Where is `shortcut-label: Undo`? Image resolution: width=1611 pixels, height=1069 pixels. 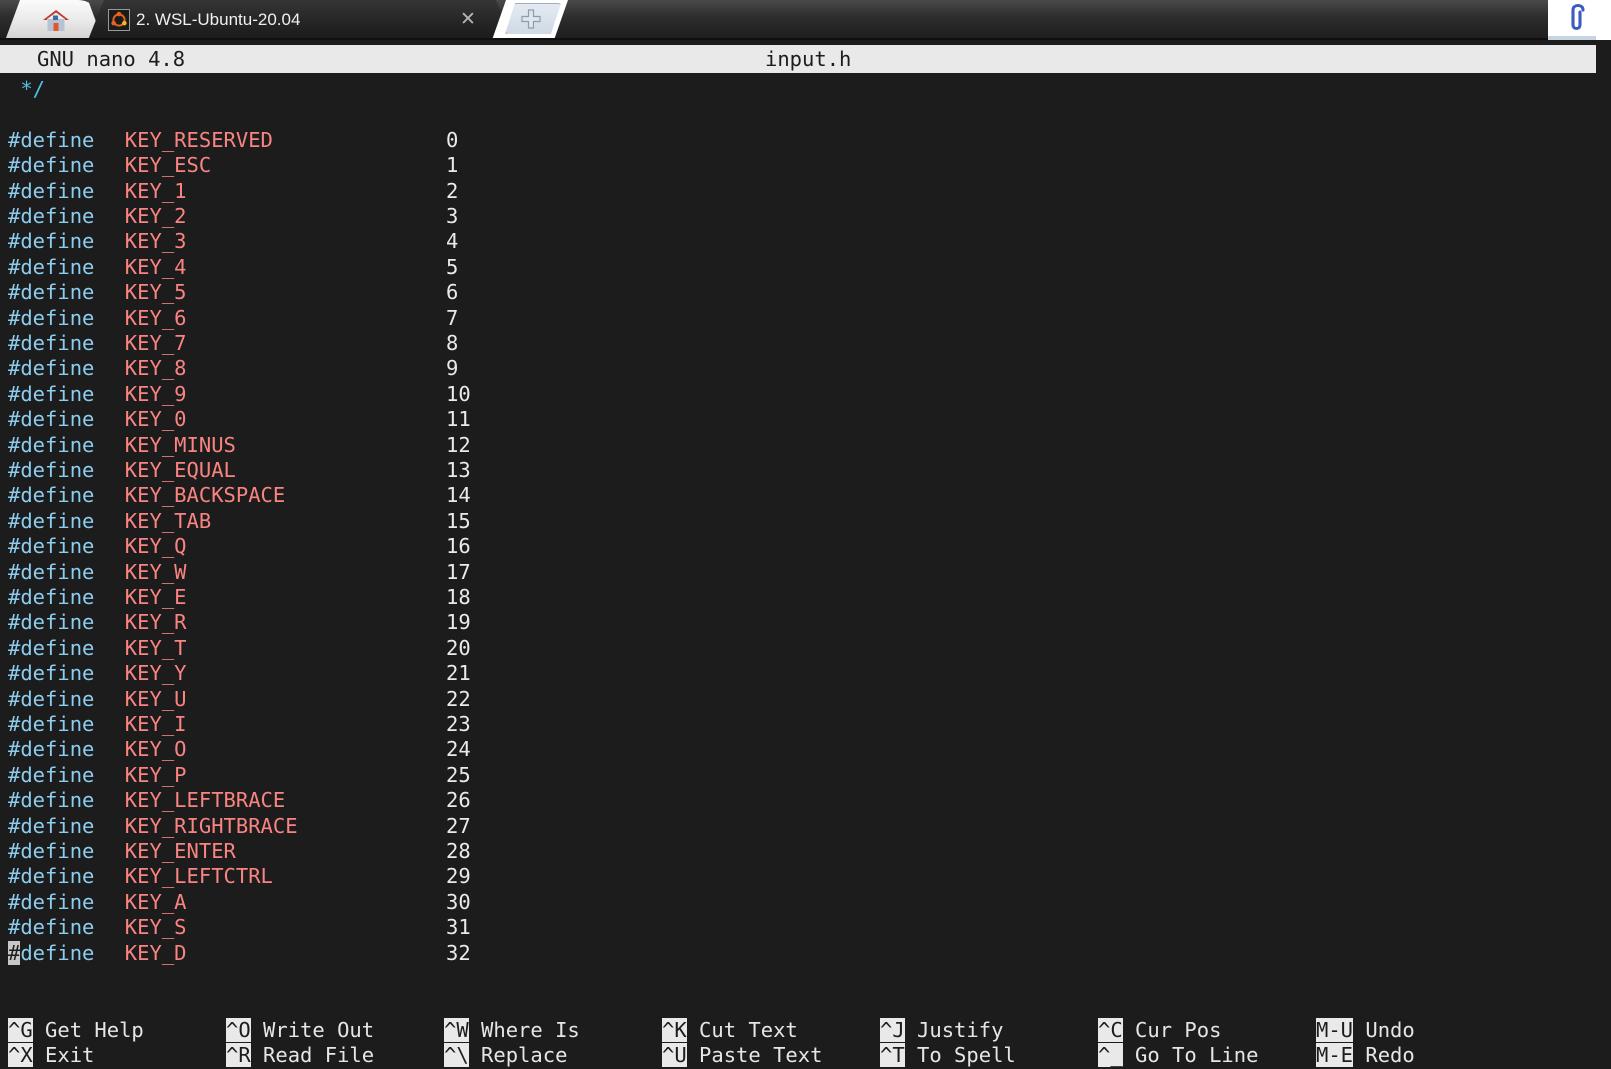 shortcut-label: Undo is located at coordinates (1384, 1030).